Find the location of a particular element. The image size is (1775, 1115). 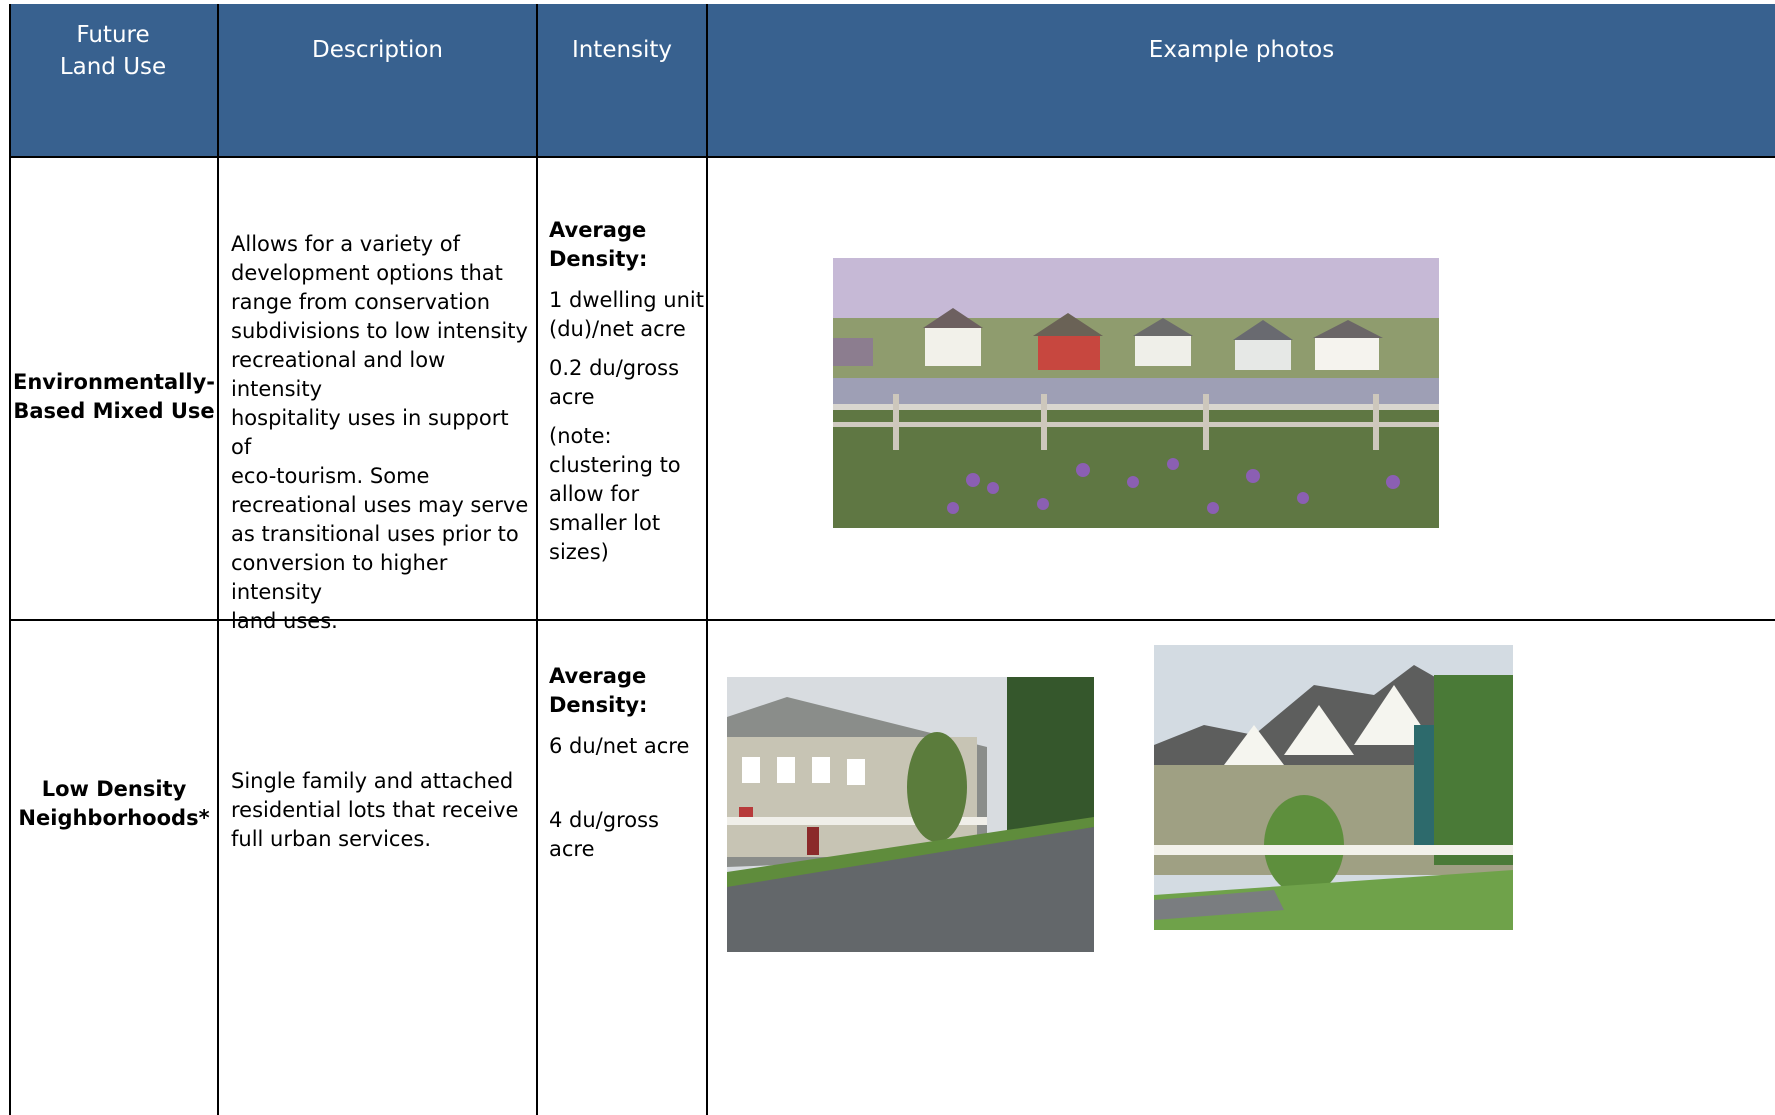

photo-houses-pond is located at coordinates (1136, 393).